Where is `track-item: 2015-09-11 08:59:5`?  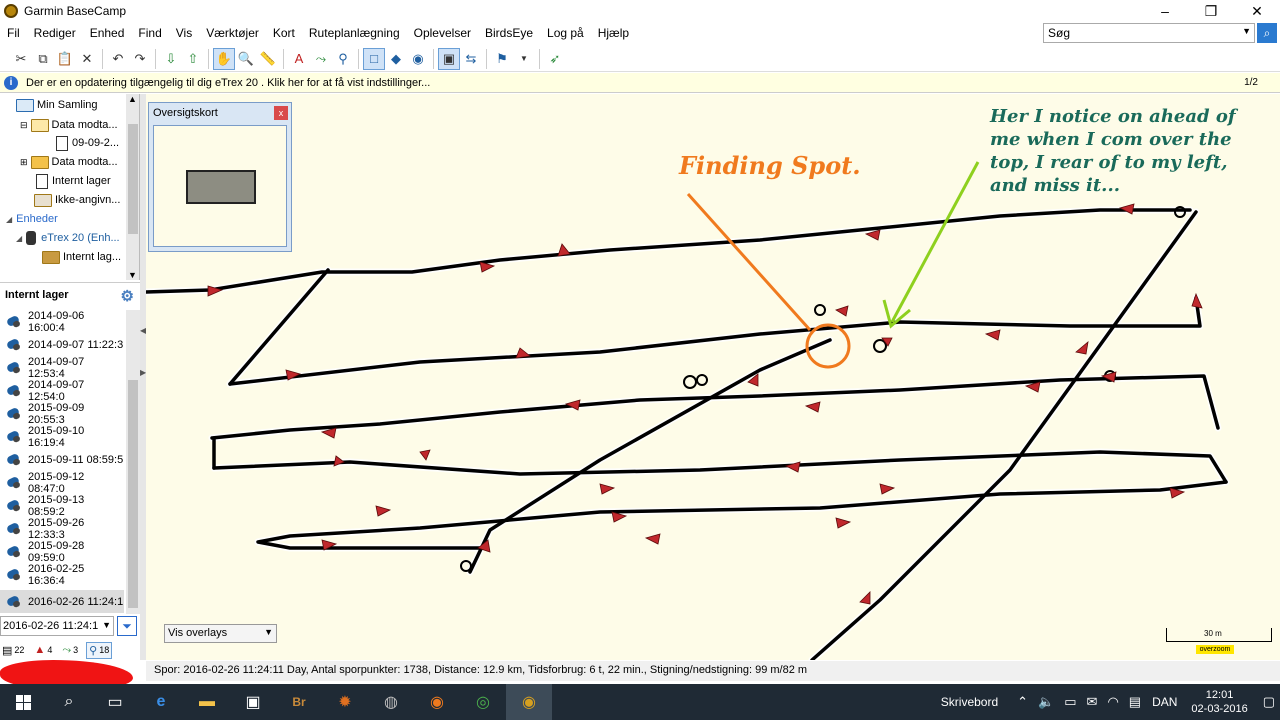
track-item: 2015-09-11 08:59:5 is located at coordinates (62, 459).